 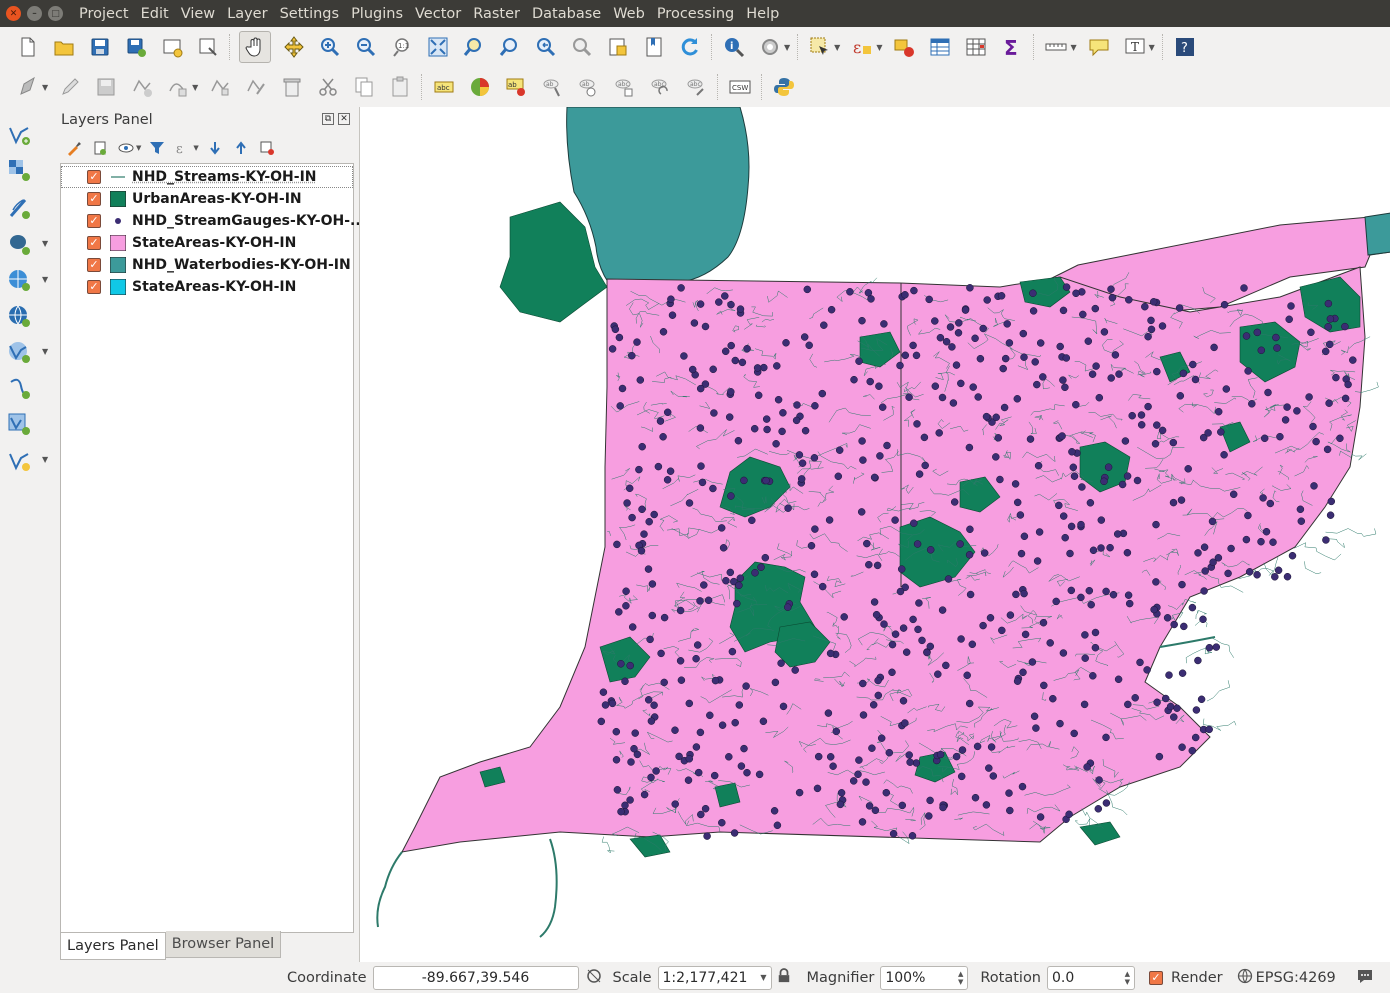 I want to click on float-panel-button: ⧉, so click(x=328, y=119).